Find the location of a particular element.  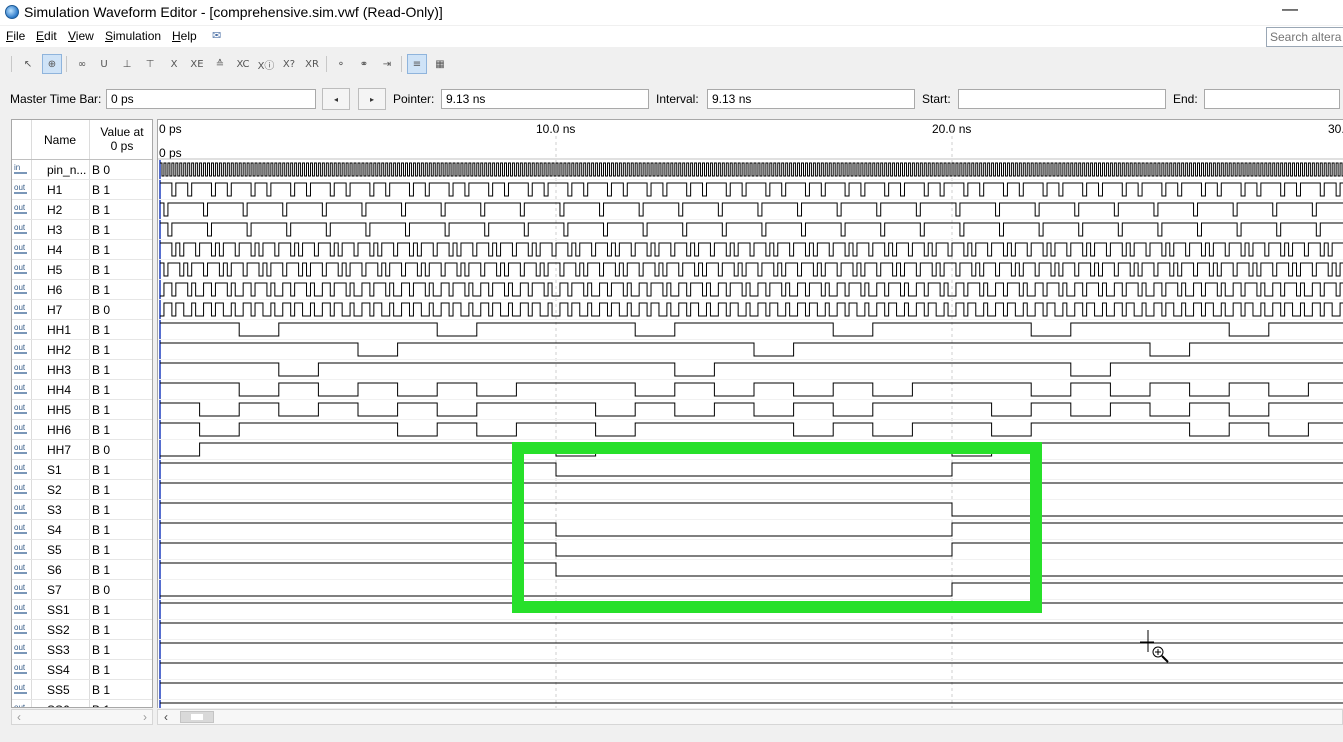

scrollbar-thumb is located at coordinates (197, 717).